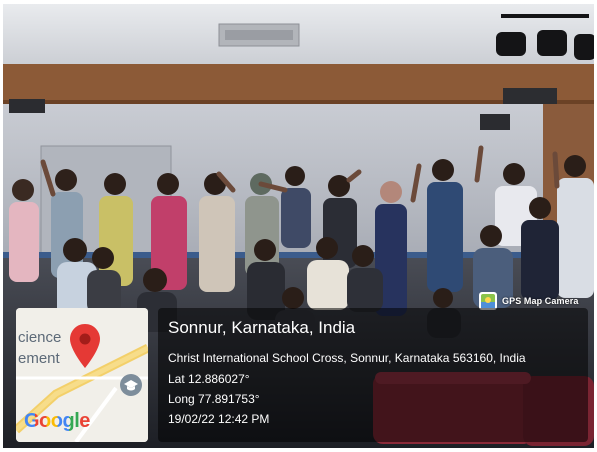 This screenshot has width=597, height=452. I want to click on google-logo: Google, so click(57, 421).